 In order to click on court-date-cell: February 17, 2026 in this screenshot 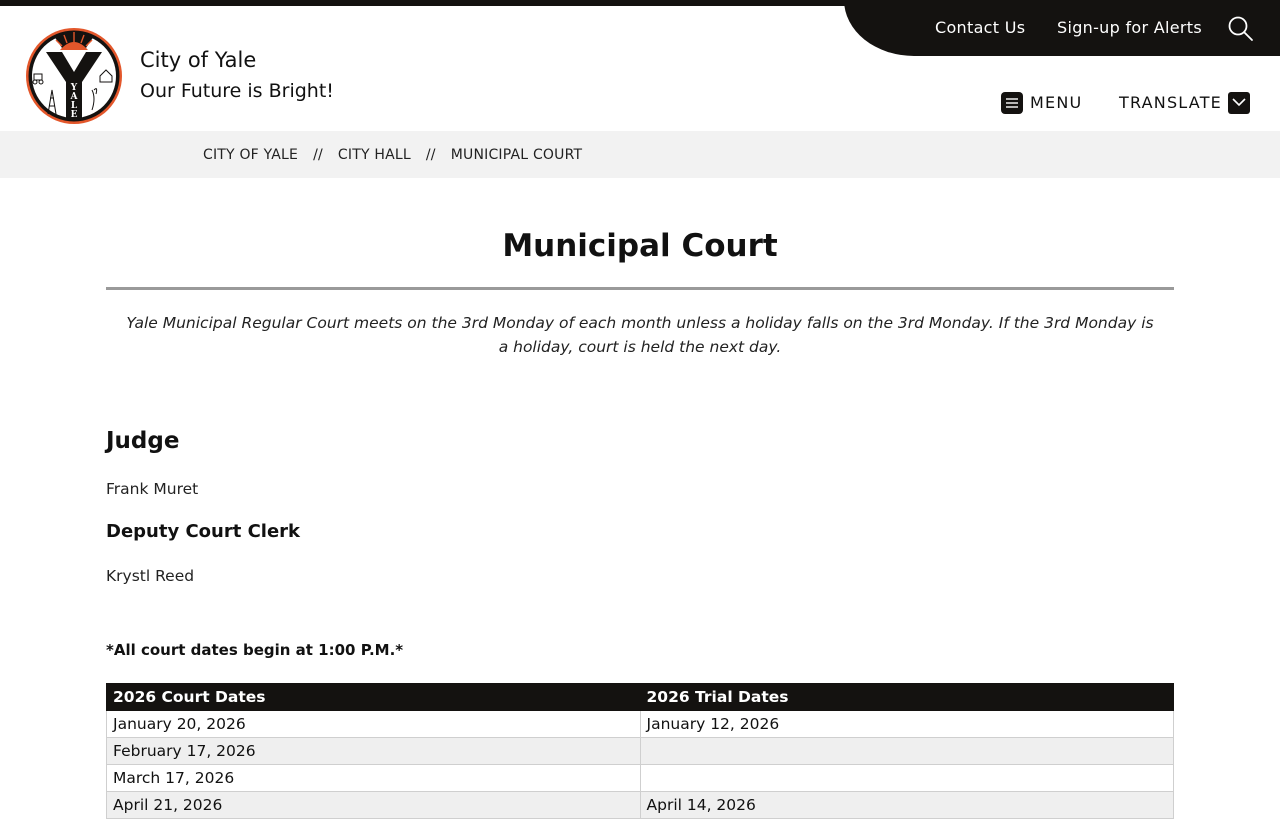, I will do `click(373, 751)`.